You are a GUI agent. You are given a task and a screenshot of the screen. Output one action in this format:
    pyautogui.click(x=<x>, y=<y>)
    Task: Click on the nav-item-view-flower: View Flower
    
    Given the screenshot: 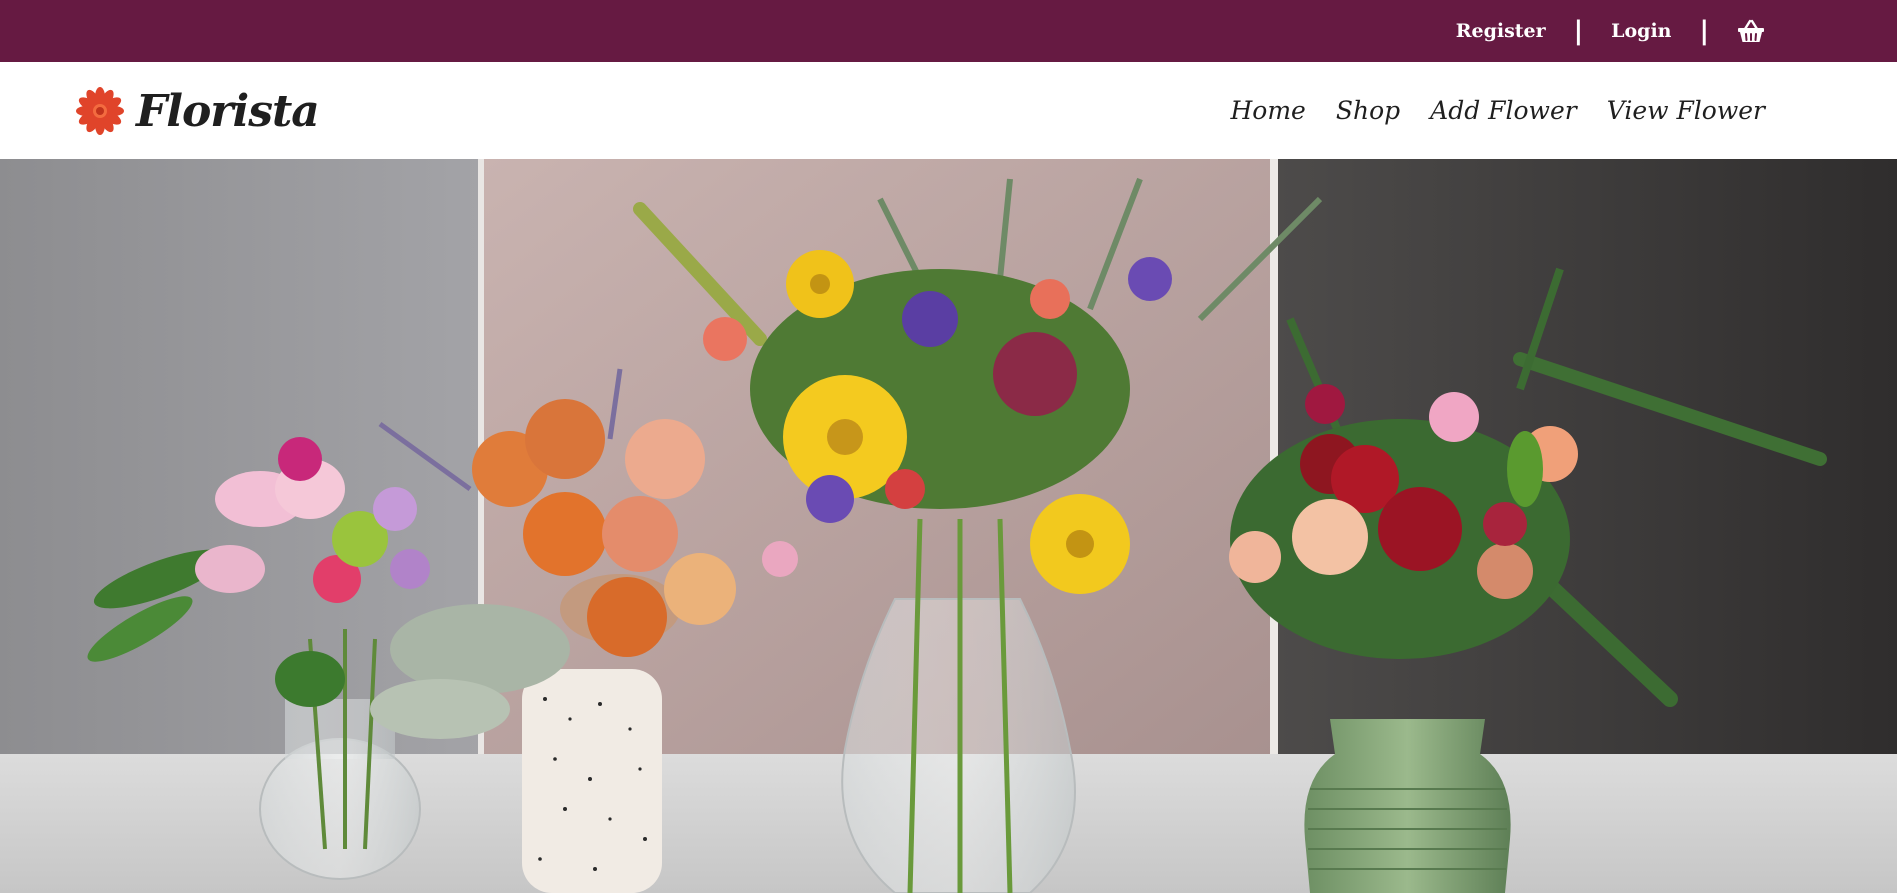 What is the action you would take?
    pyautogui.click(x=1686, y=110)
    